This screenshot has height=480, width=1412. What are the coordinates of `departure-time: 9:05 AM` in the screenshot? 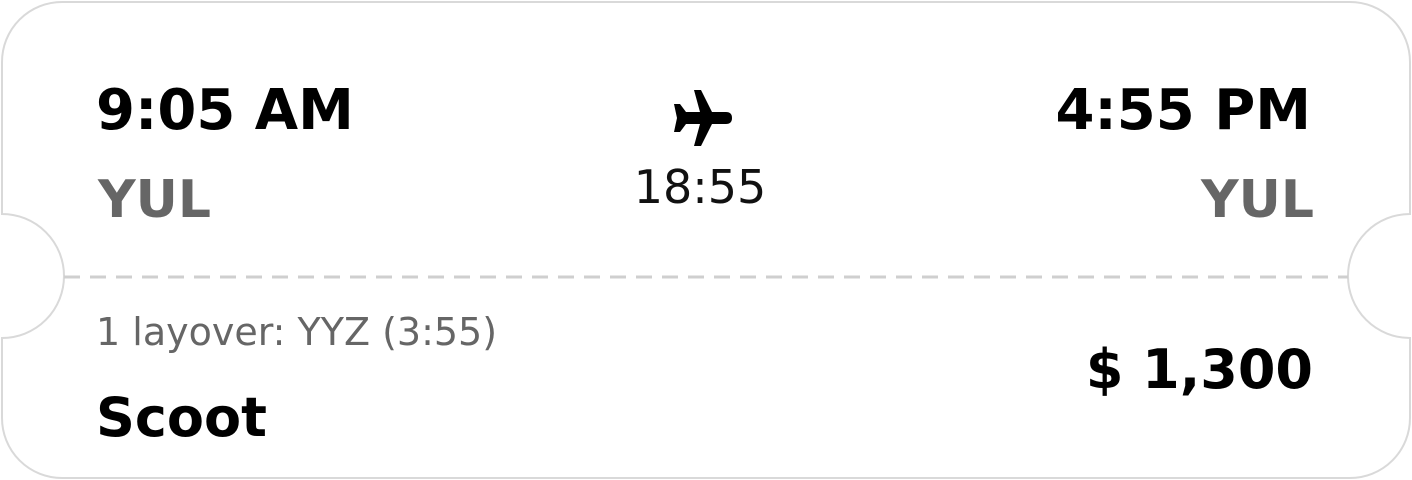 It's located at (225, 110).